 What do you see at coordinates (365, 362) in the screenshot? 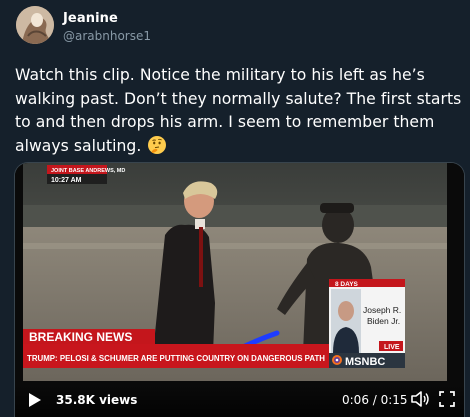
I see `network-logo: MSNBC` at bounding box center [365, 362].